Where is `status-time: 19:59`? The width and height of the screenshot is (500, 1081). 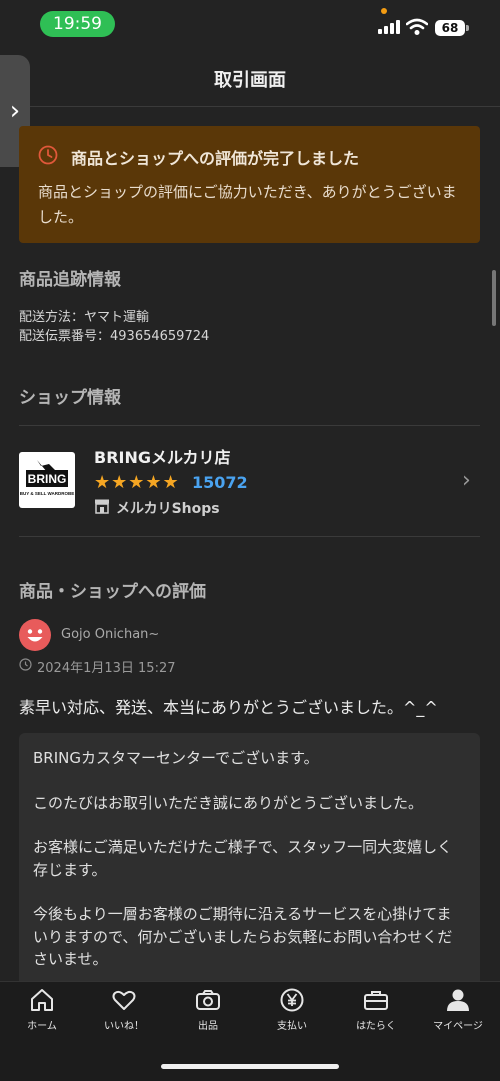 status-time: 19:59 is located at coordinates (77, 24).